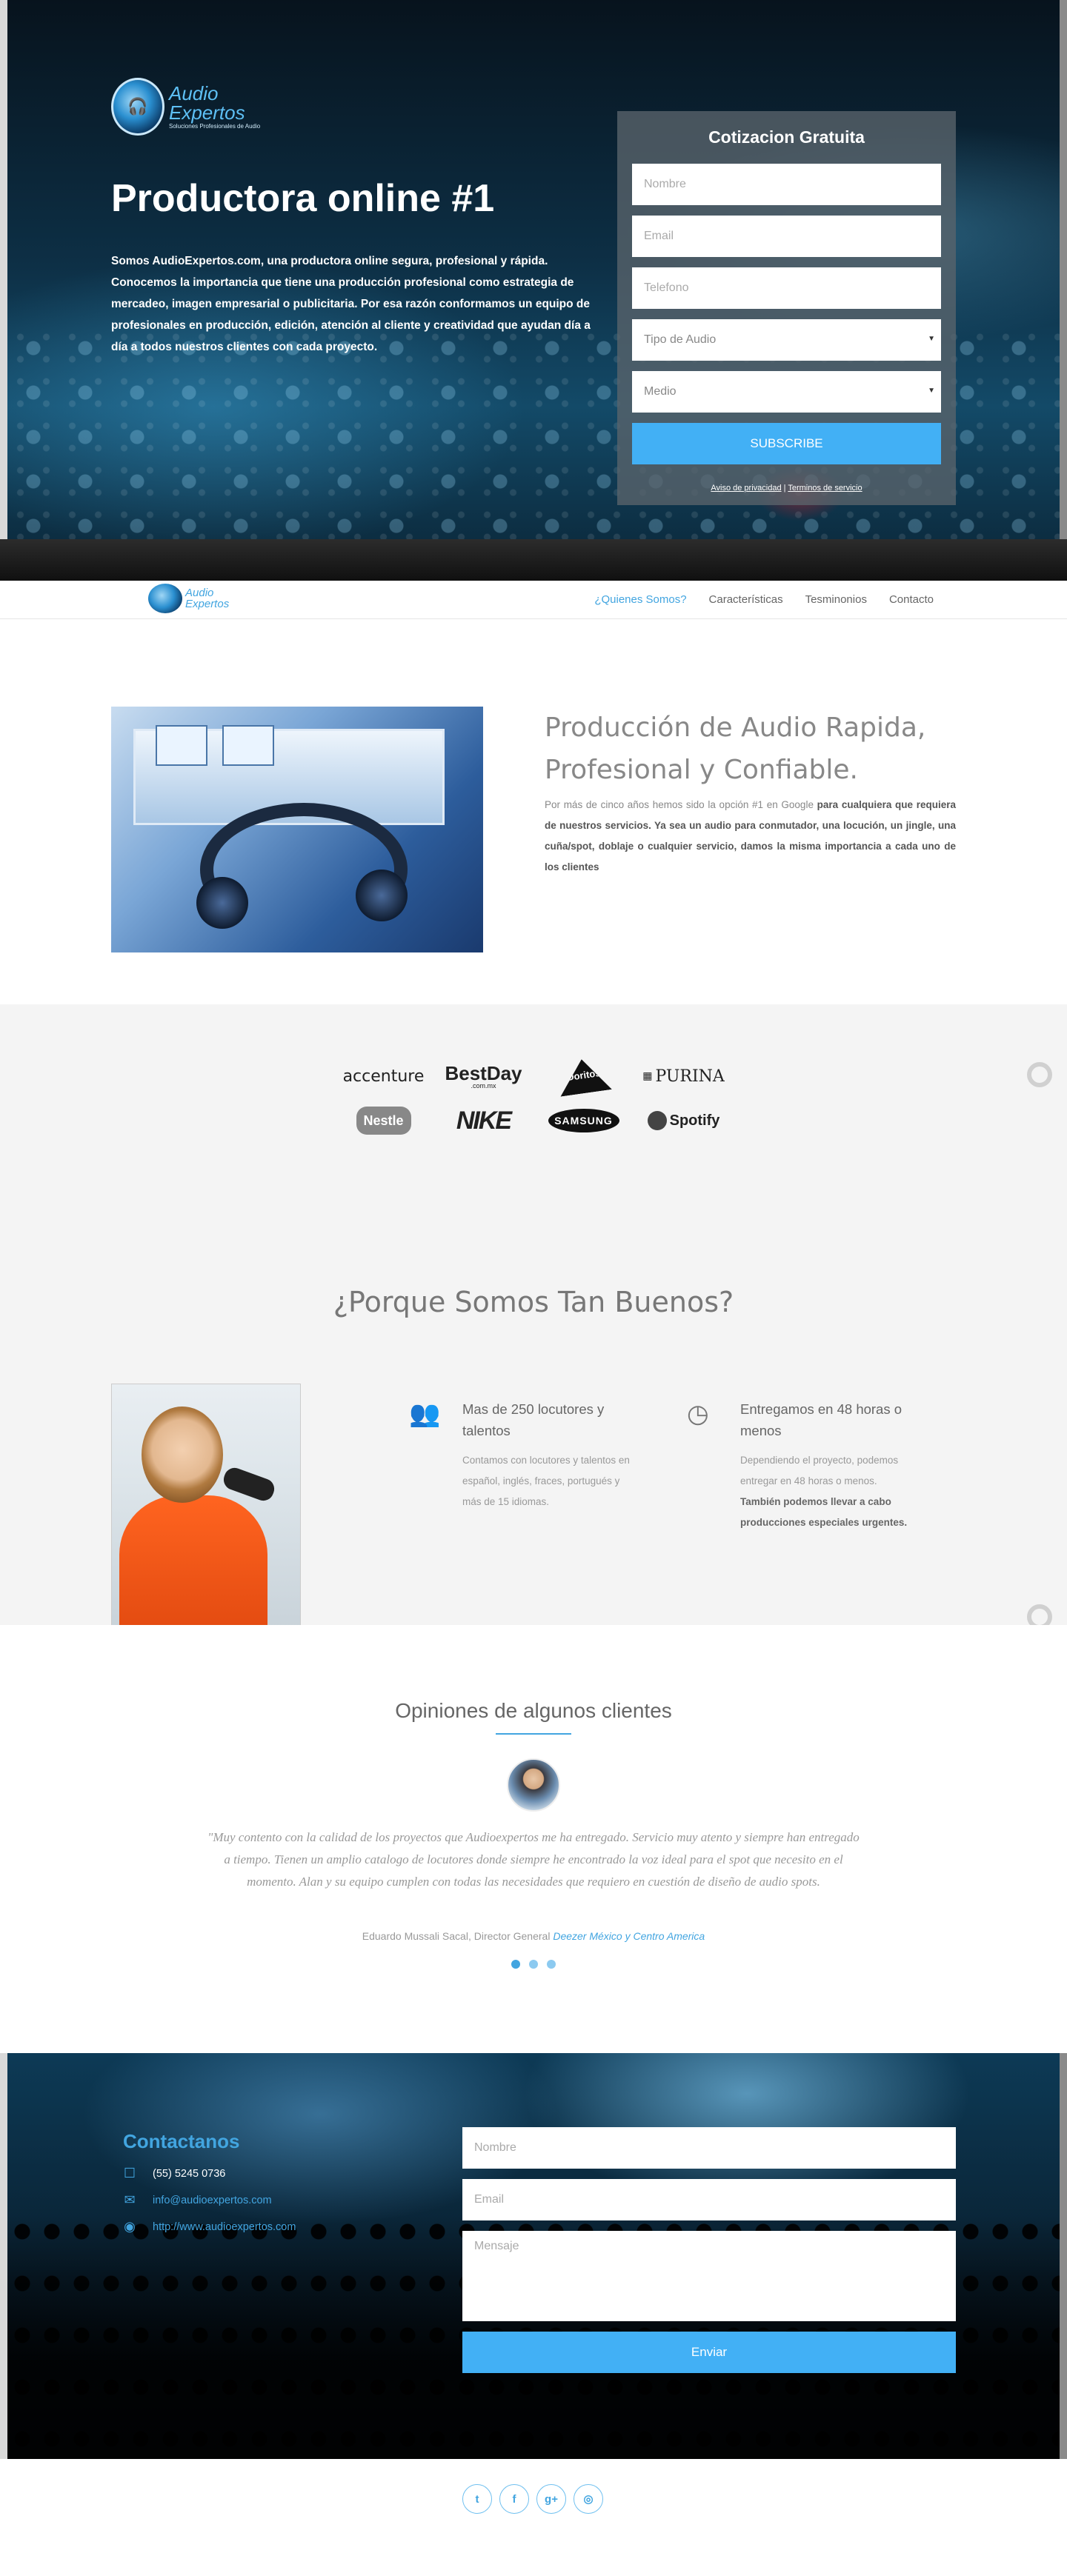 The height and width of the screenshot is (2576, 1067). What do you see at coordinates (383, 1076) in the screenshot?
I see `accenture-logo: accenture` at bounding box center [383, 1076].